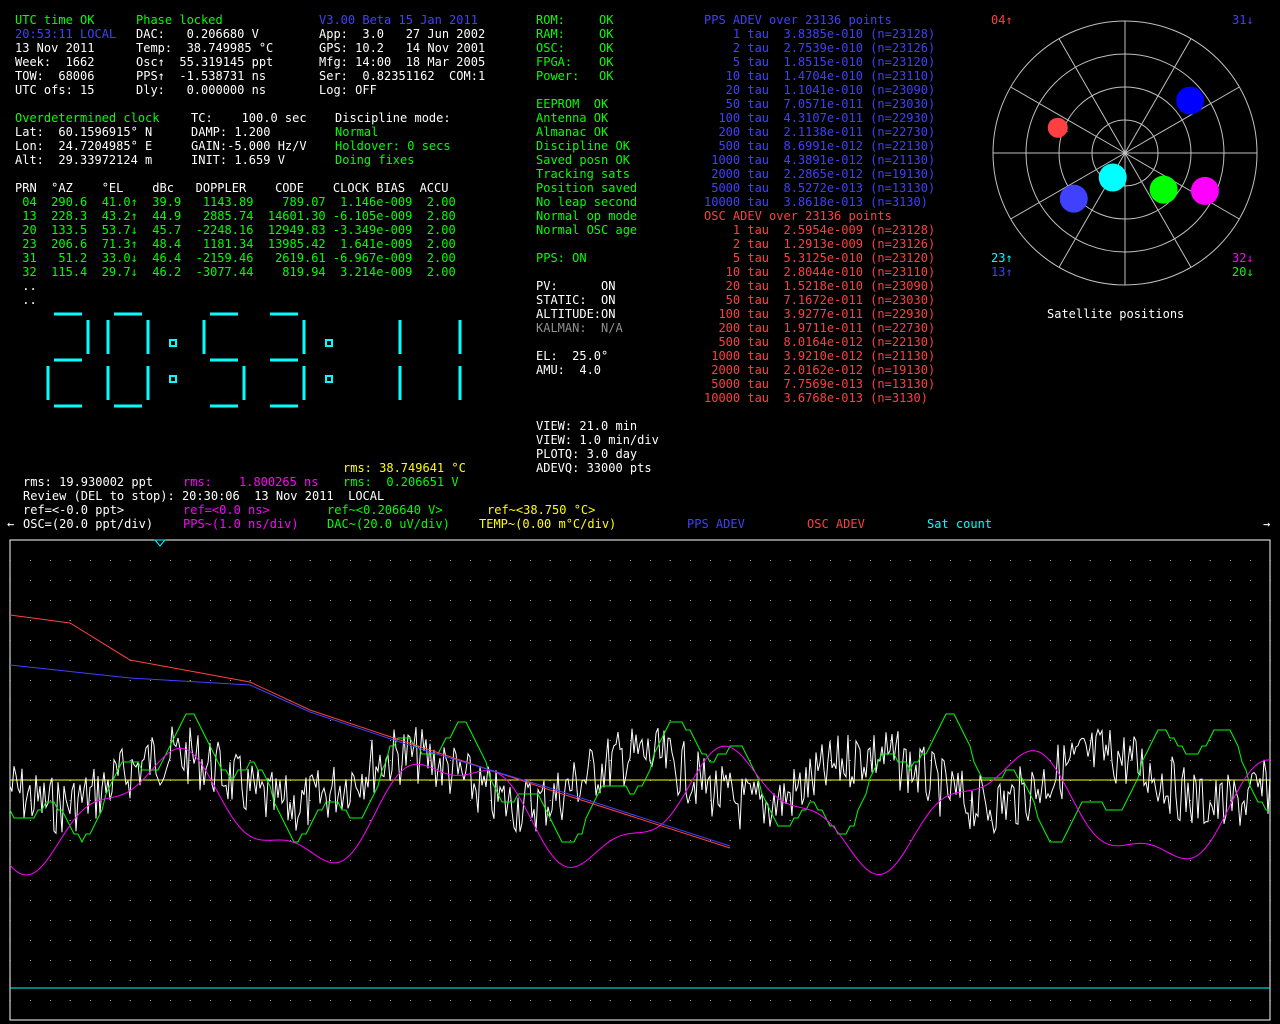  What do you see at coordinates (55, 90) in the screenshot?
I see `utc-offset: UTC ofs: 15` at bounding box center [55, 90].